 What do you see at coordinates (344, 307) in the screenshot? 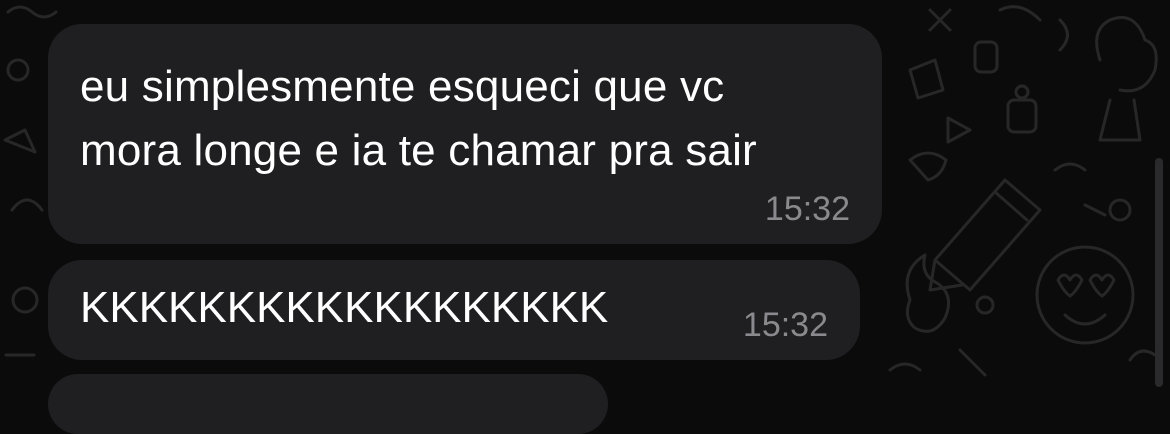
I see `message-text: KKKKKKKKKKKKKKKKKK` at bounding box center [344, 307].